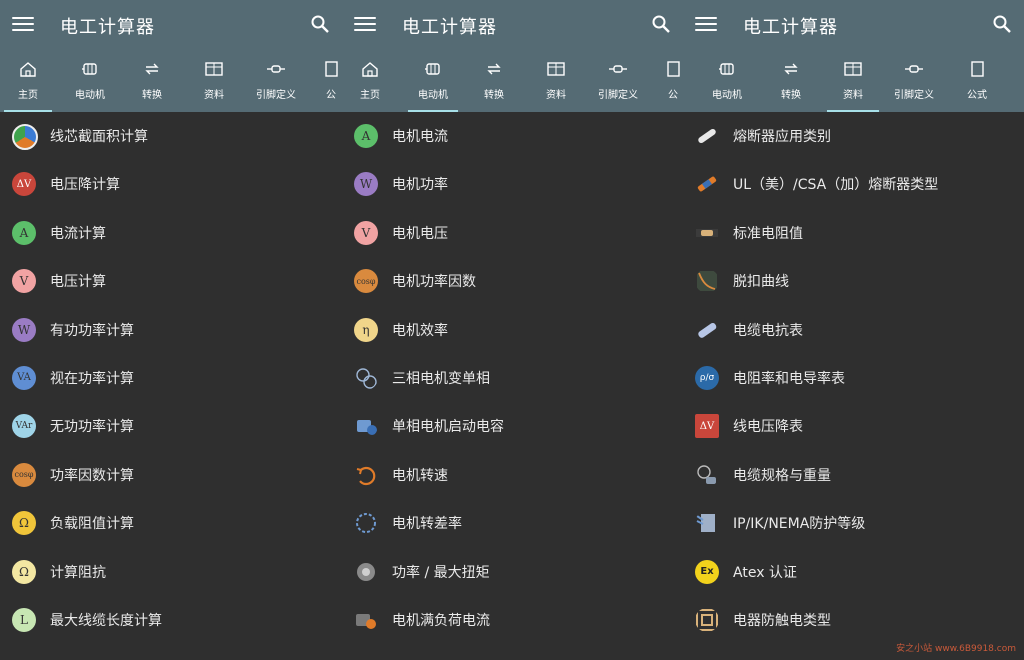 The height and width of the screenshot is (660, 1024). I want to click on list-item: VA 视在功率计算, so click(171, 378).